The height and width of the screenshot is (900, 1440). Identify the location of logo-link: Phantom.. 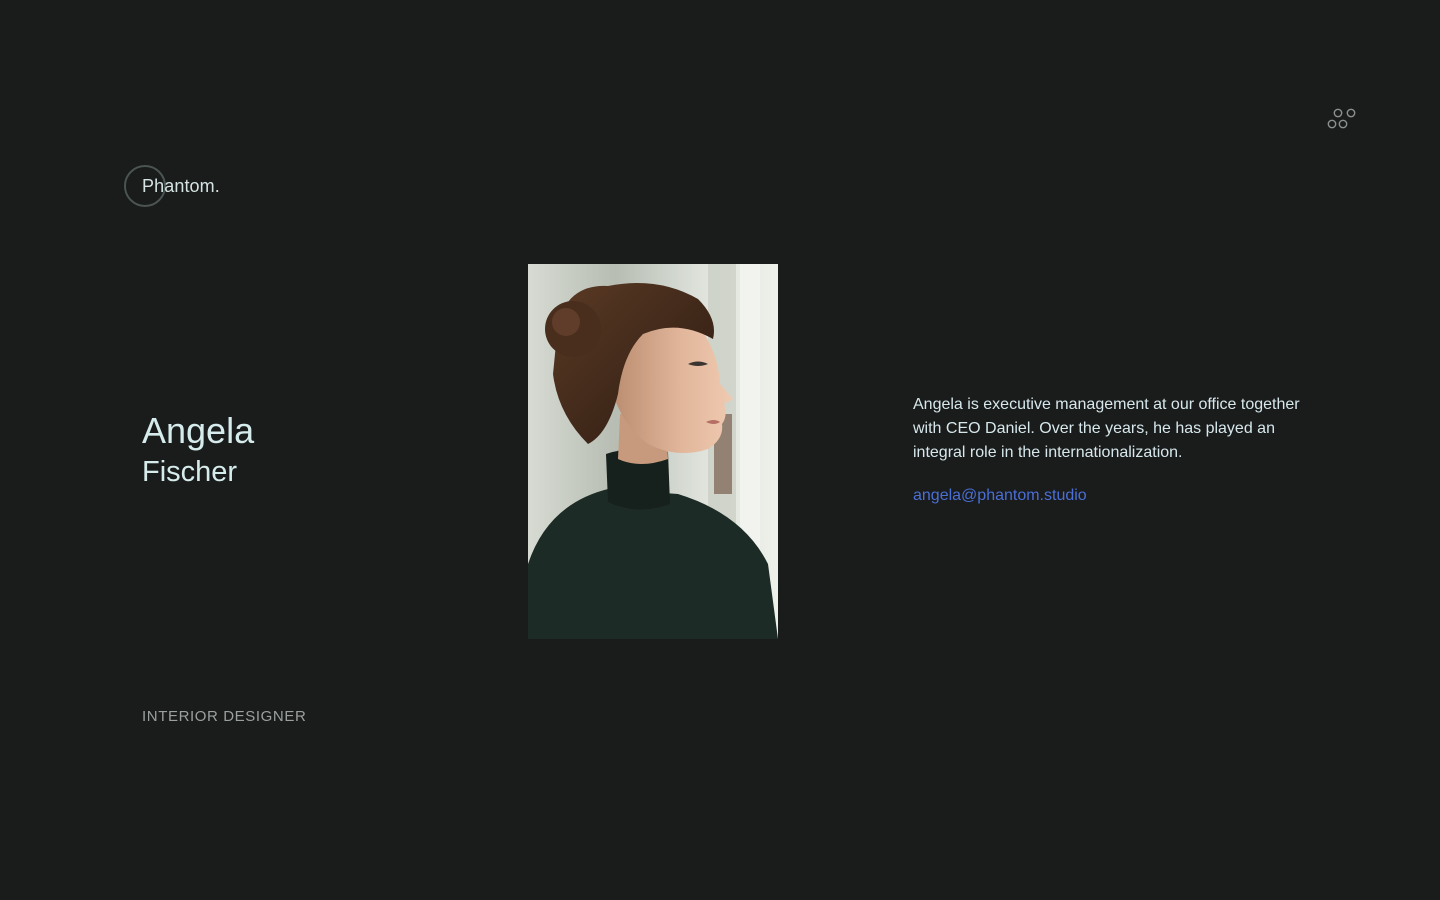
(172, 186).